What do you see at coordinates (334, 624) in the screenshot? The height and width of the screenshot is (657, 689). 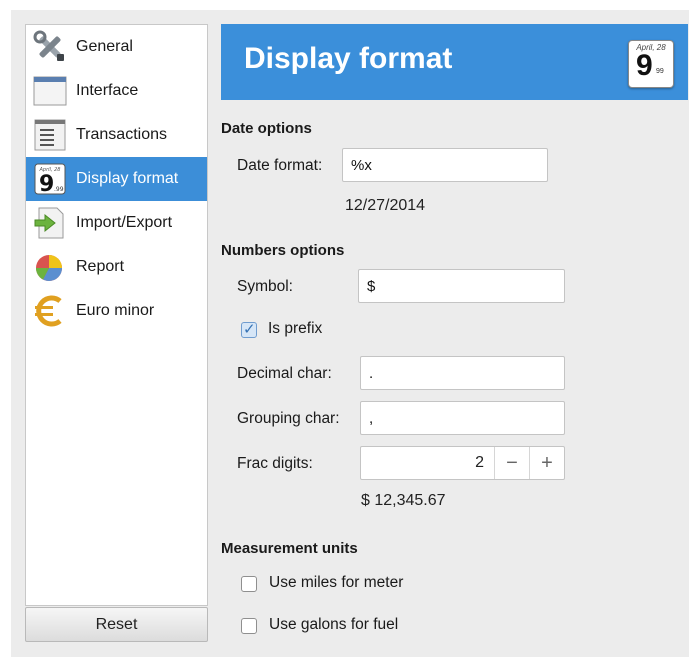 I see `use-galons-label: Use galons for fuel` at bounding box center [334, 624].